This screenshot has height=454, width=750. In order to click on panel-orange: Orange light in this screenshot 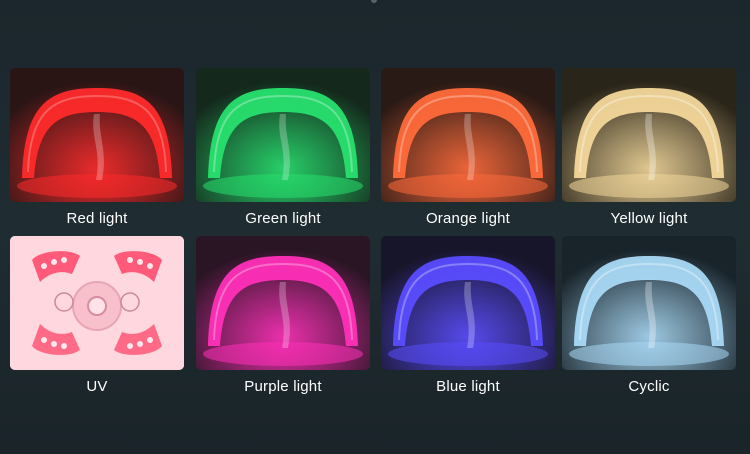, I will do `click(468, 147)`.